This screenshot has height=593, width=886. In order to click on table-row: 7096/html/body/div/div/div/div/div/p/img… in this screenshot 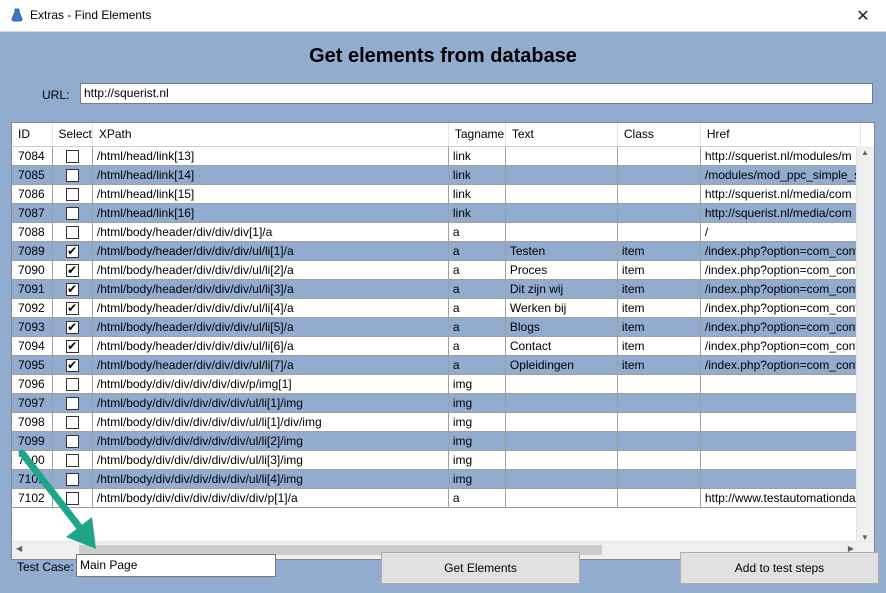, I will do `click(437, 384)`.